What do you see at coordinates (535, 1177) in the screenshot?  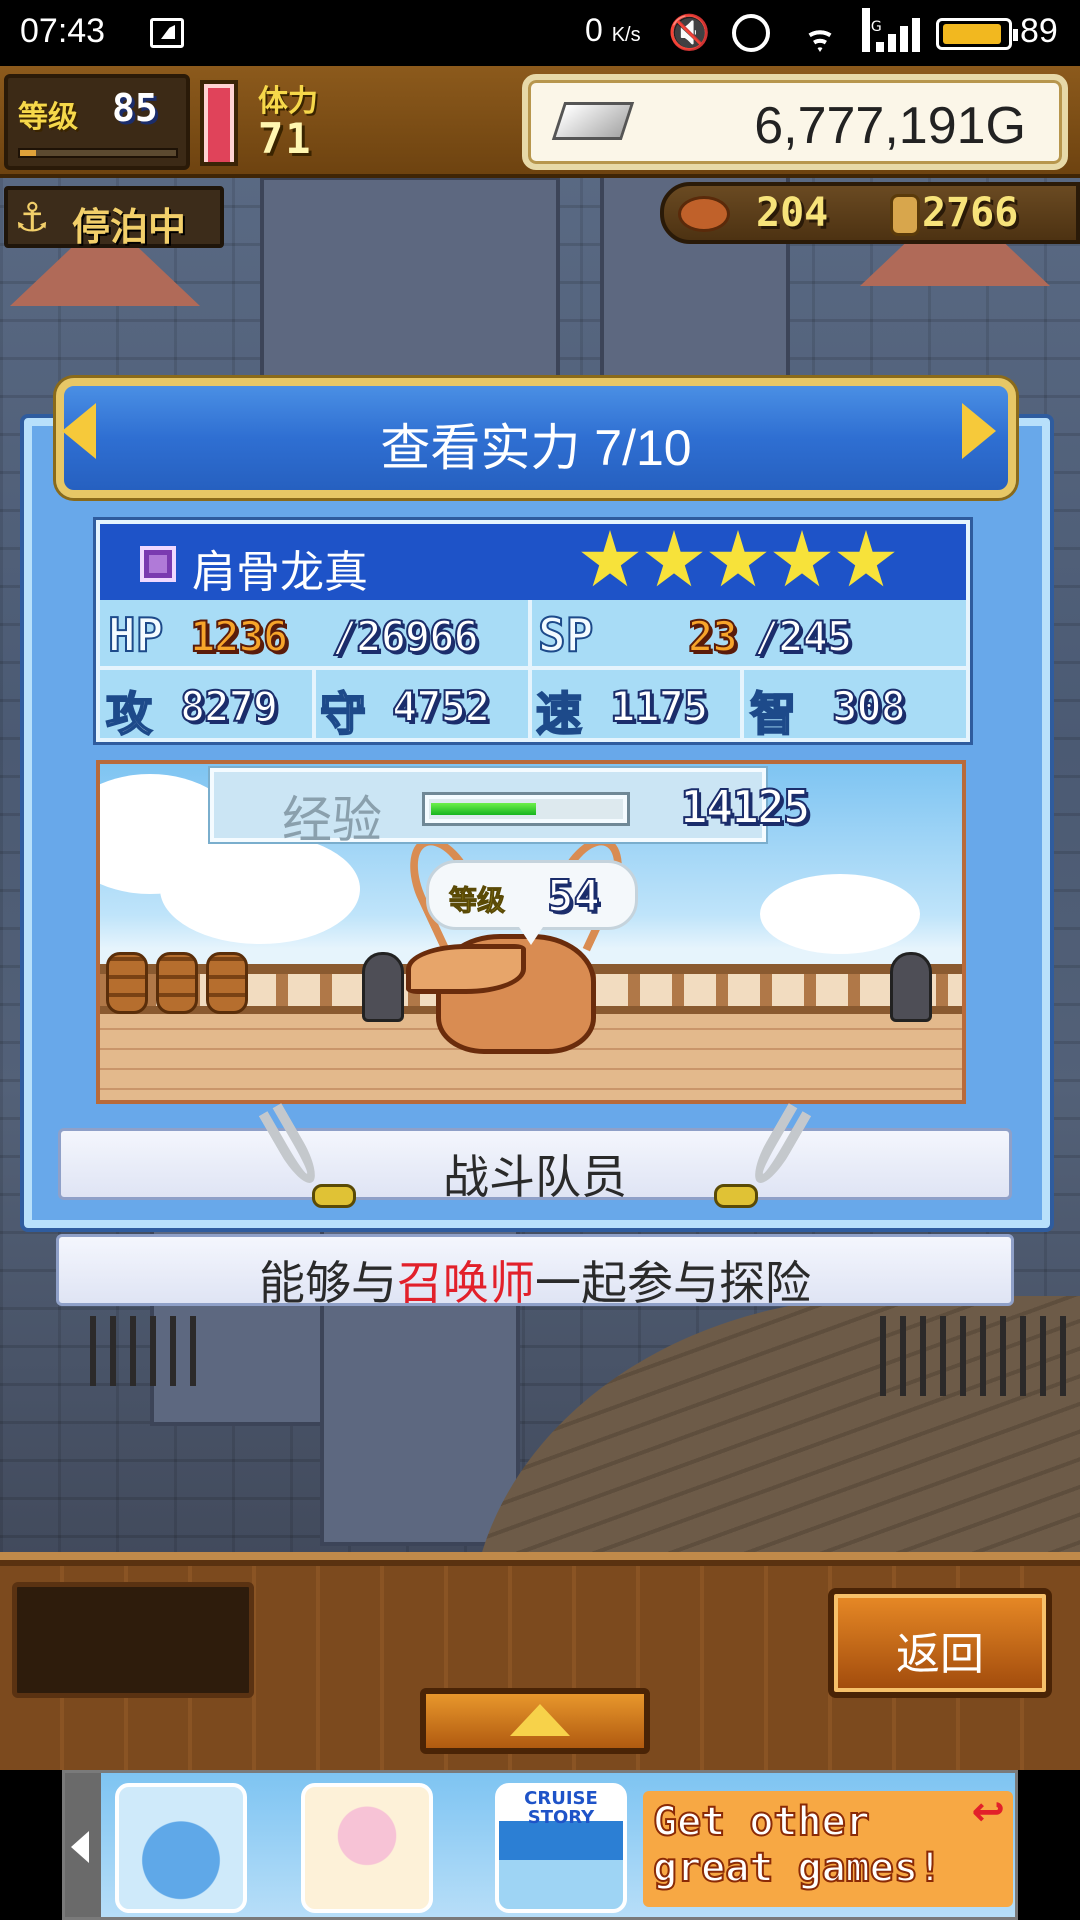 I see `role-label: 战斗队员` at bounding box center [535, 1177].